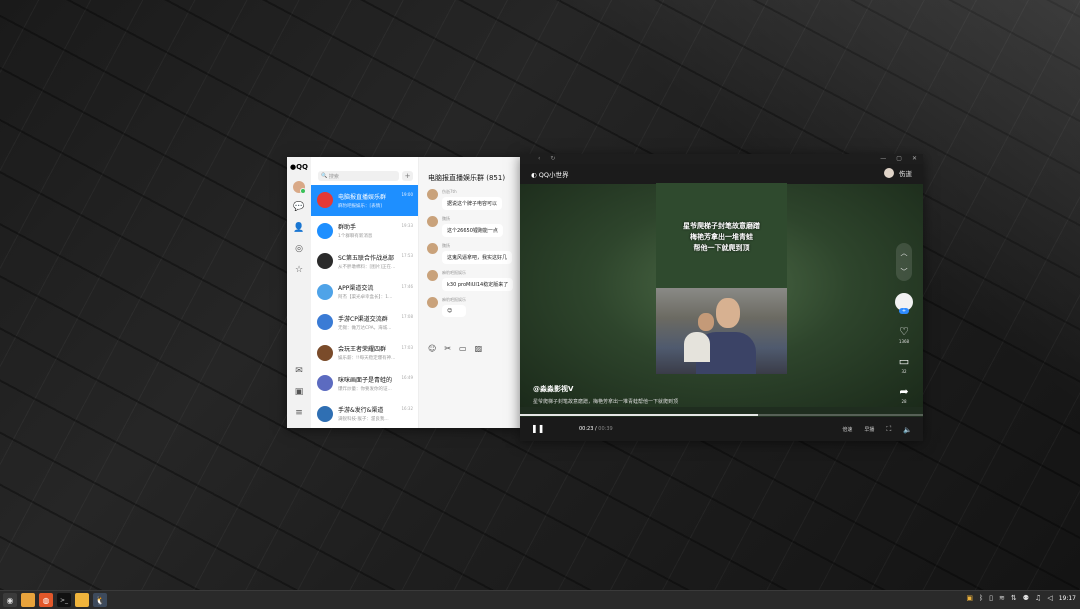 This screenshot has width=1080, height=609. What do you see at coordinates (721, 429) in the screenshot?
I see `player-controls: ❚❚ 00:23 / 00:39 倍速 早播 ⛶ 🔈` at bounding box center [721, 429].